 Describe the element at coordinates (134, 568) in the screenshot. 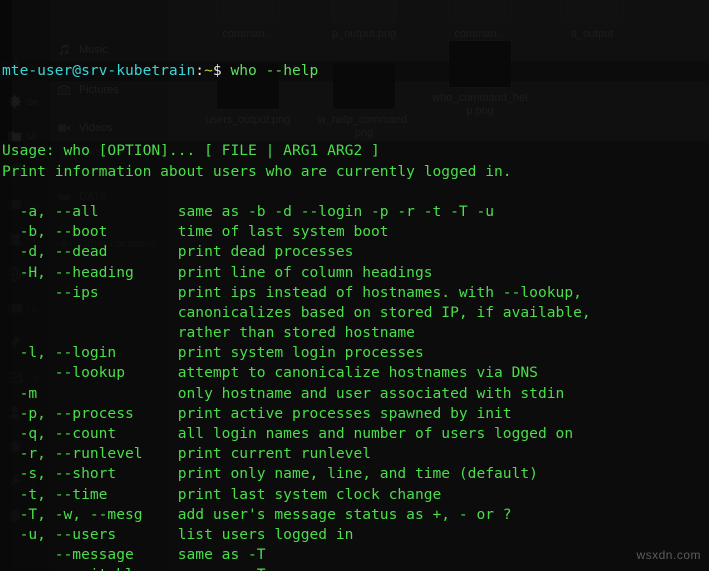

I see `terminal-line-text: --writable same as -T` at that location.